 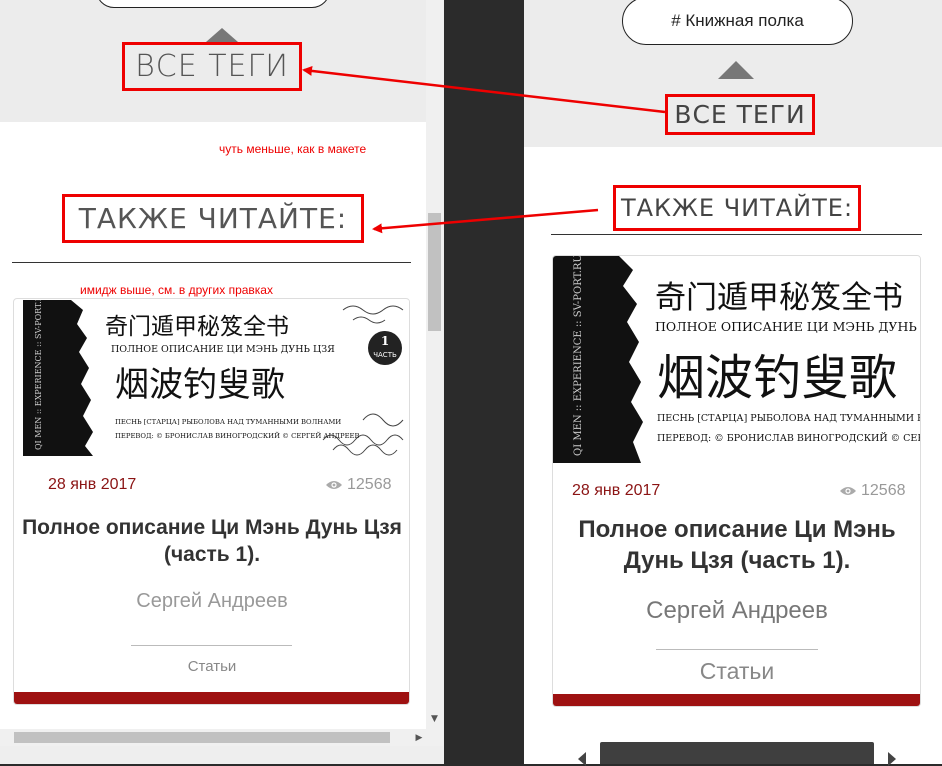 I want to click on annotation-arrows, so click(x=484, y=149).